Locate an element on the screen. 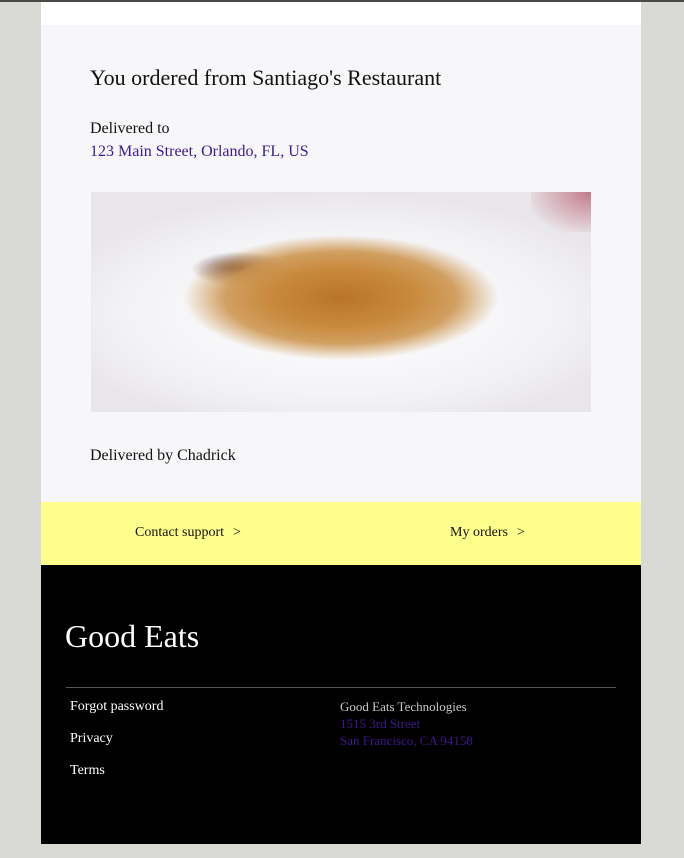  company-name: Good Eats Technologies is located at coordinates (403, 706).